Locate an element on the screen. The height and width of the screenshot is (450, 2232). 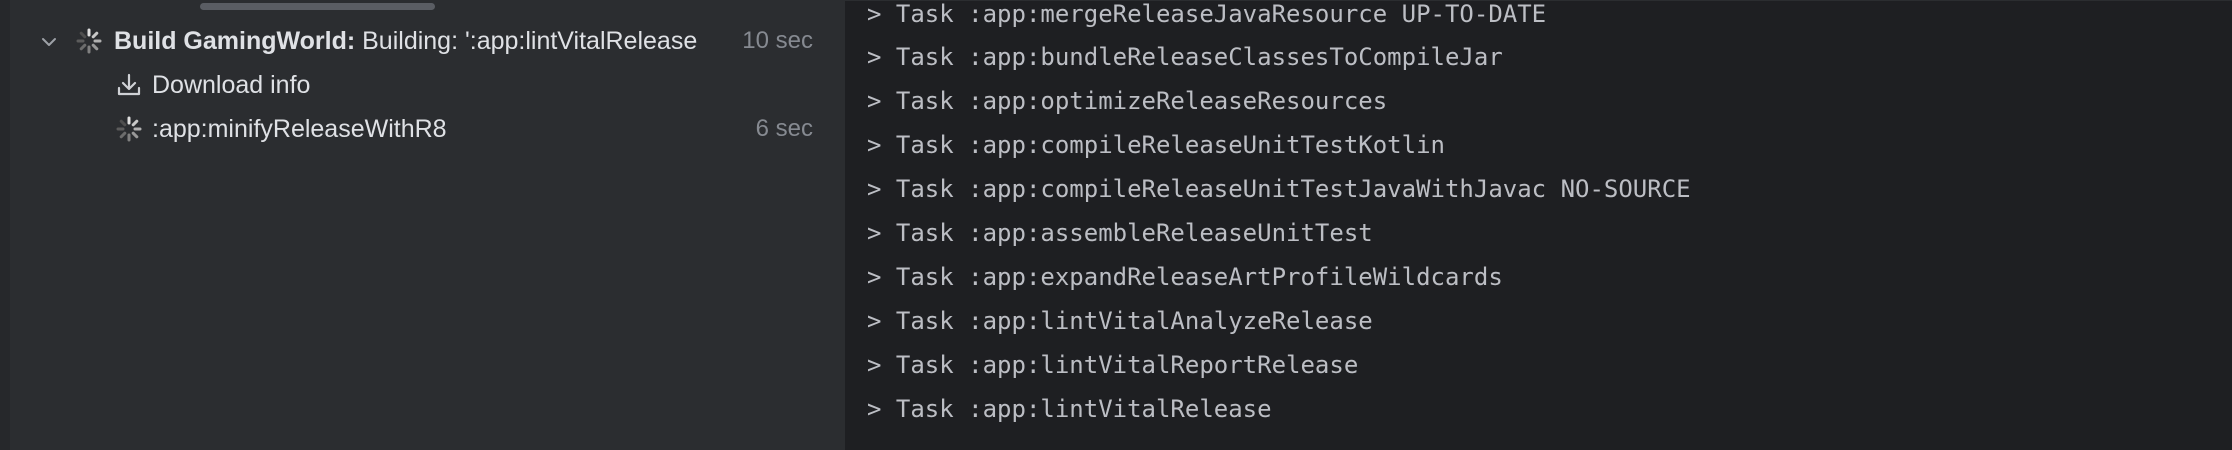
build-duration: 10 sec is located at coordinates (777, 40).